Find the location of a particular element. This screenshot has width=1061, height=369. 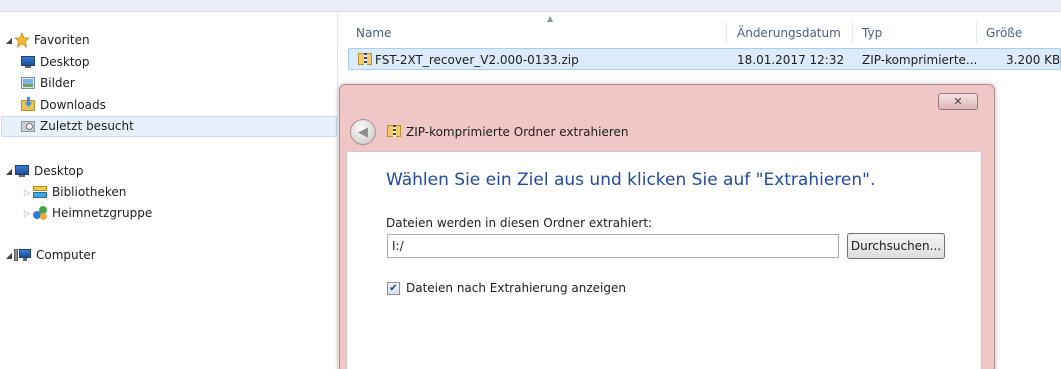

back-button: ◀ is located at coordinates (363, 132).